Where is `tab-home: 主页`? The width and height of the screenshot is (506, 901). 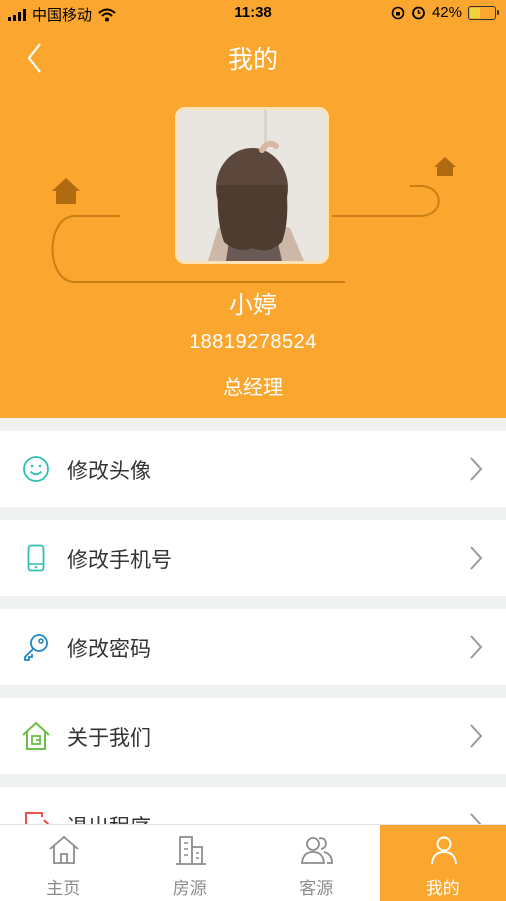 tab-home: 主页 is located at coordinates (63, 863).